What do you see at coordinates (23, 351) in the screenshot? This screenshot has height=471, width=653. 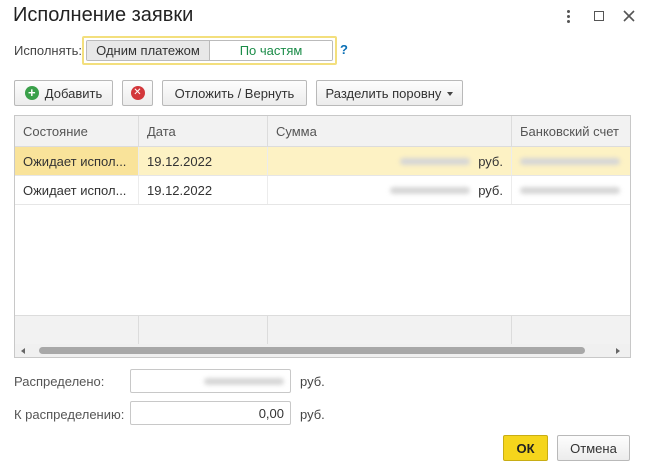 I see `scroll-left-icon` at bounding box center [23, 351].